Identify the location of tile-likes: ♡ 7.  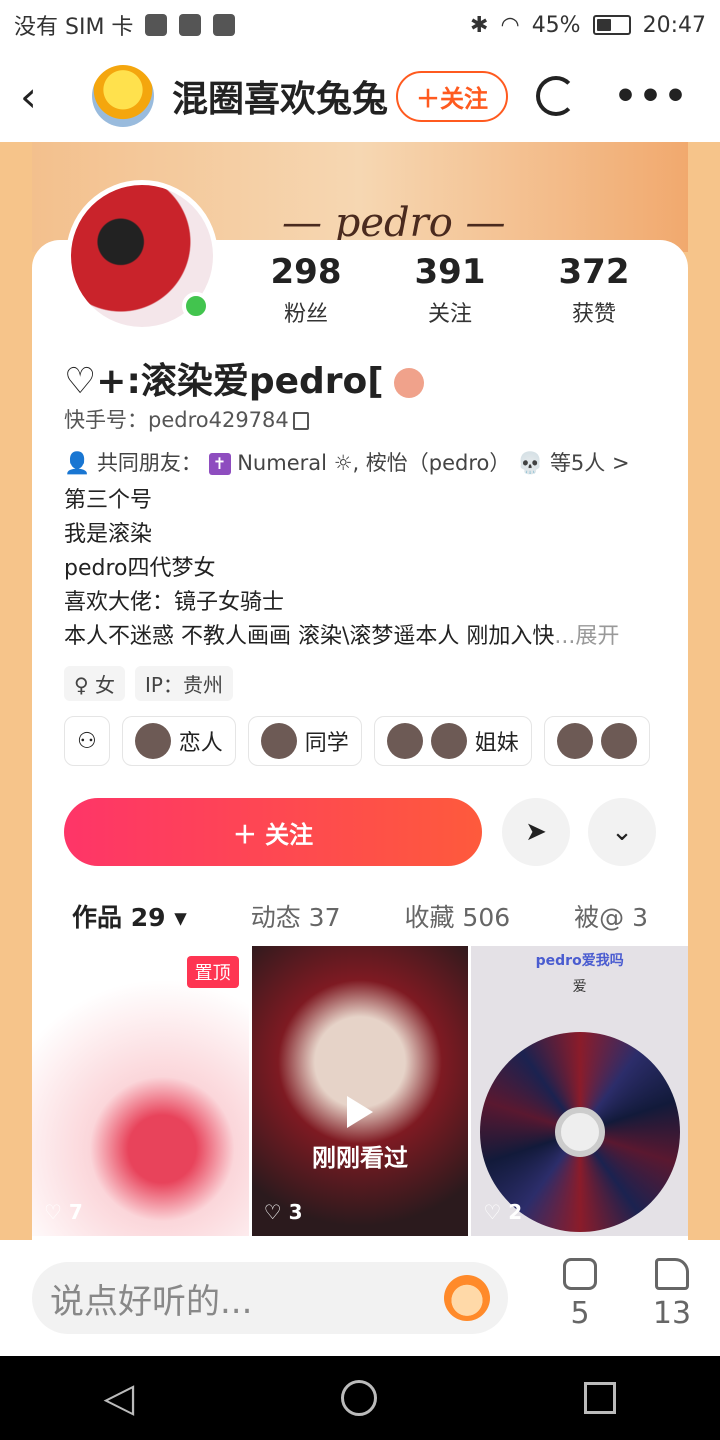
(63, 1212).